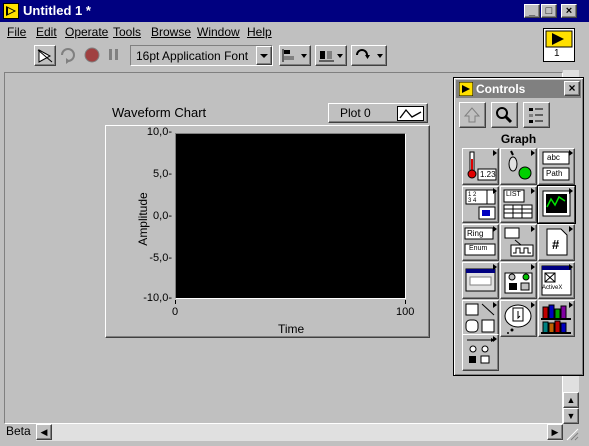 The width and height of the screenshot is (589, 446). Describe the element at coordinates (291, 329) in the screenshot. I see `x-axis-label: Time` at that location.